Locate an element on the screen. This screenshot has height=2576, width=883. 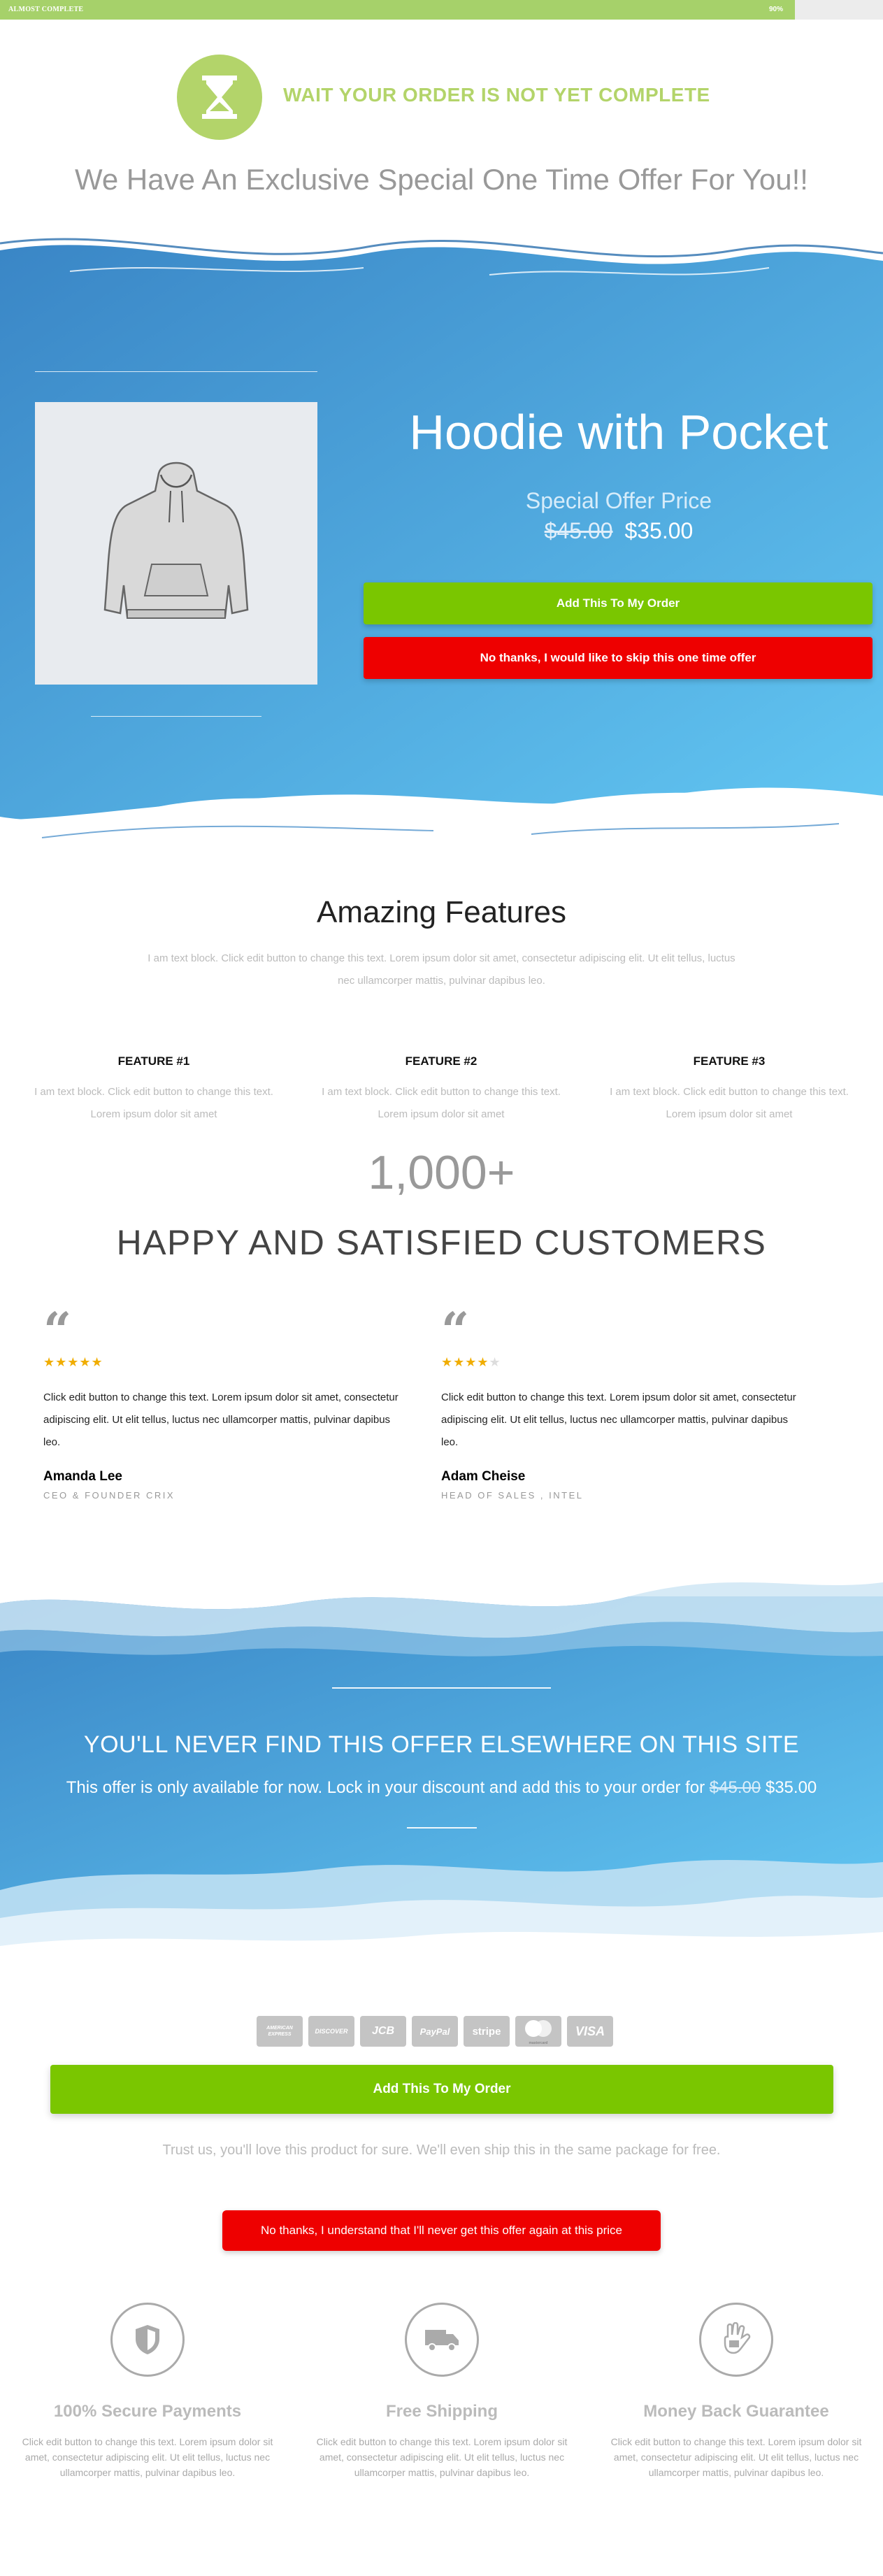
amex-card-icon: AMERICAN EXPRESS is located at coordinates (280, 2031).